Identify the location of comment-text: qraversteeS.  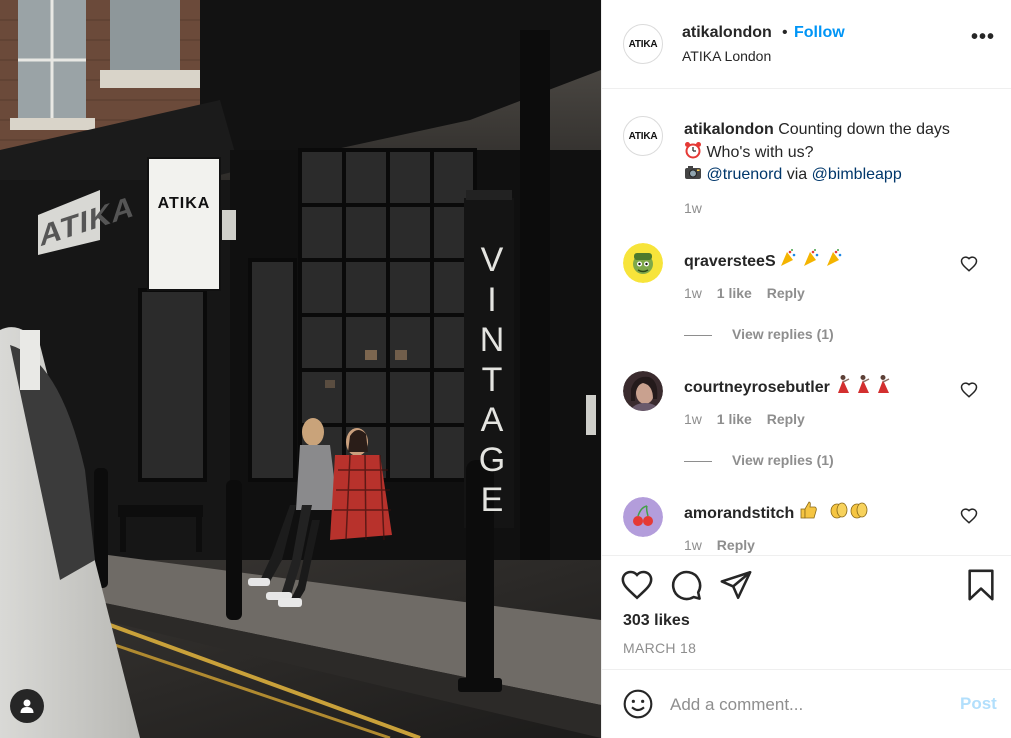
(763, 259).